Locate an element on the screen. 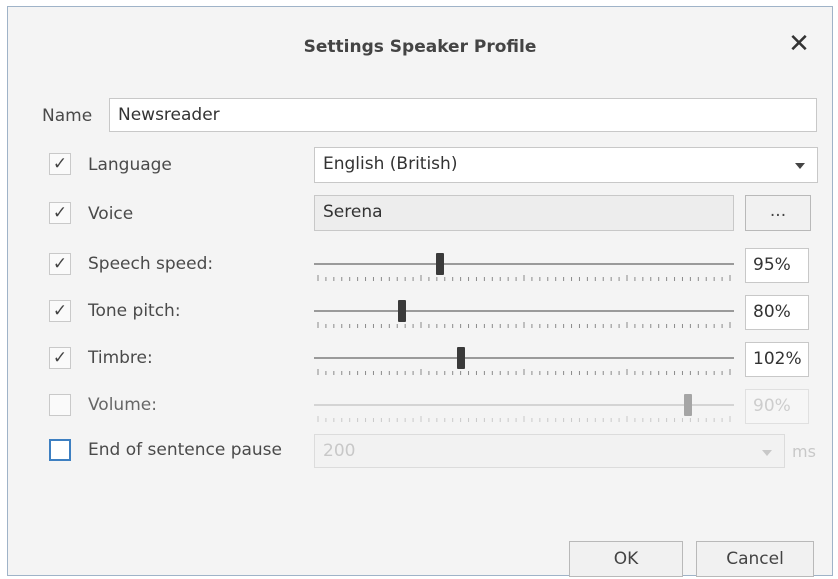 Image resolution: width=838 pixels, height=579 pixels. pitch-slider-thumb is located at coordinates (402, 311).